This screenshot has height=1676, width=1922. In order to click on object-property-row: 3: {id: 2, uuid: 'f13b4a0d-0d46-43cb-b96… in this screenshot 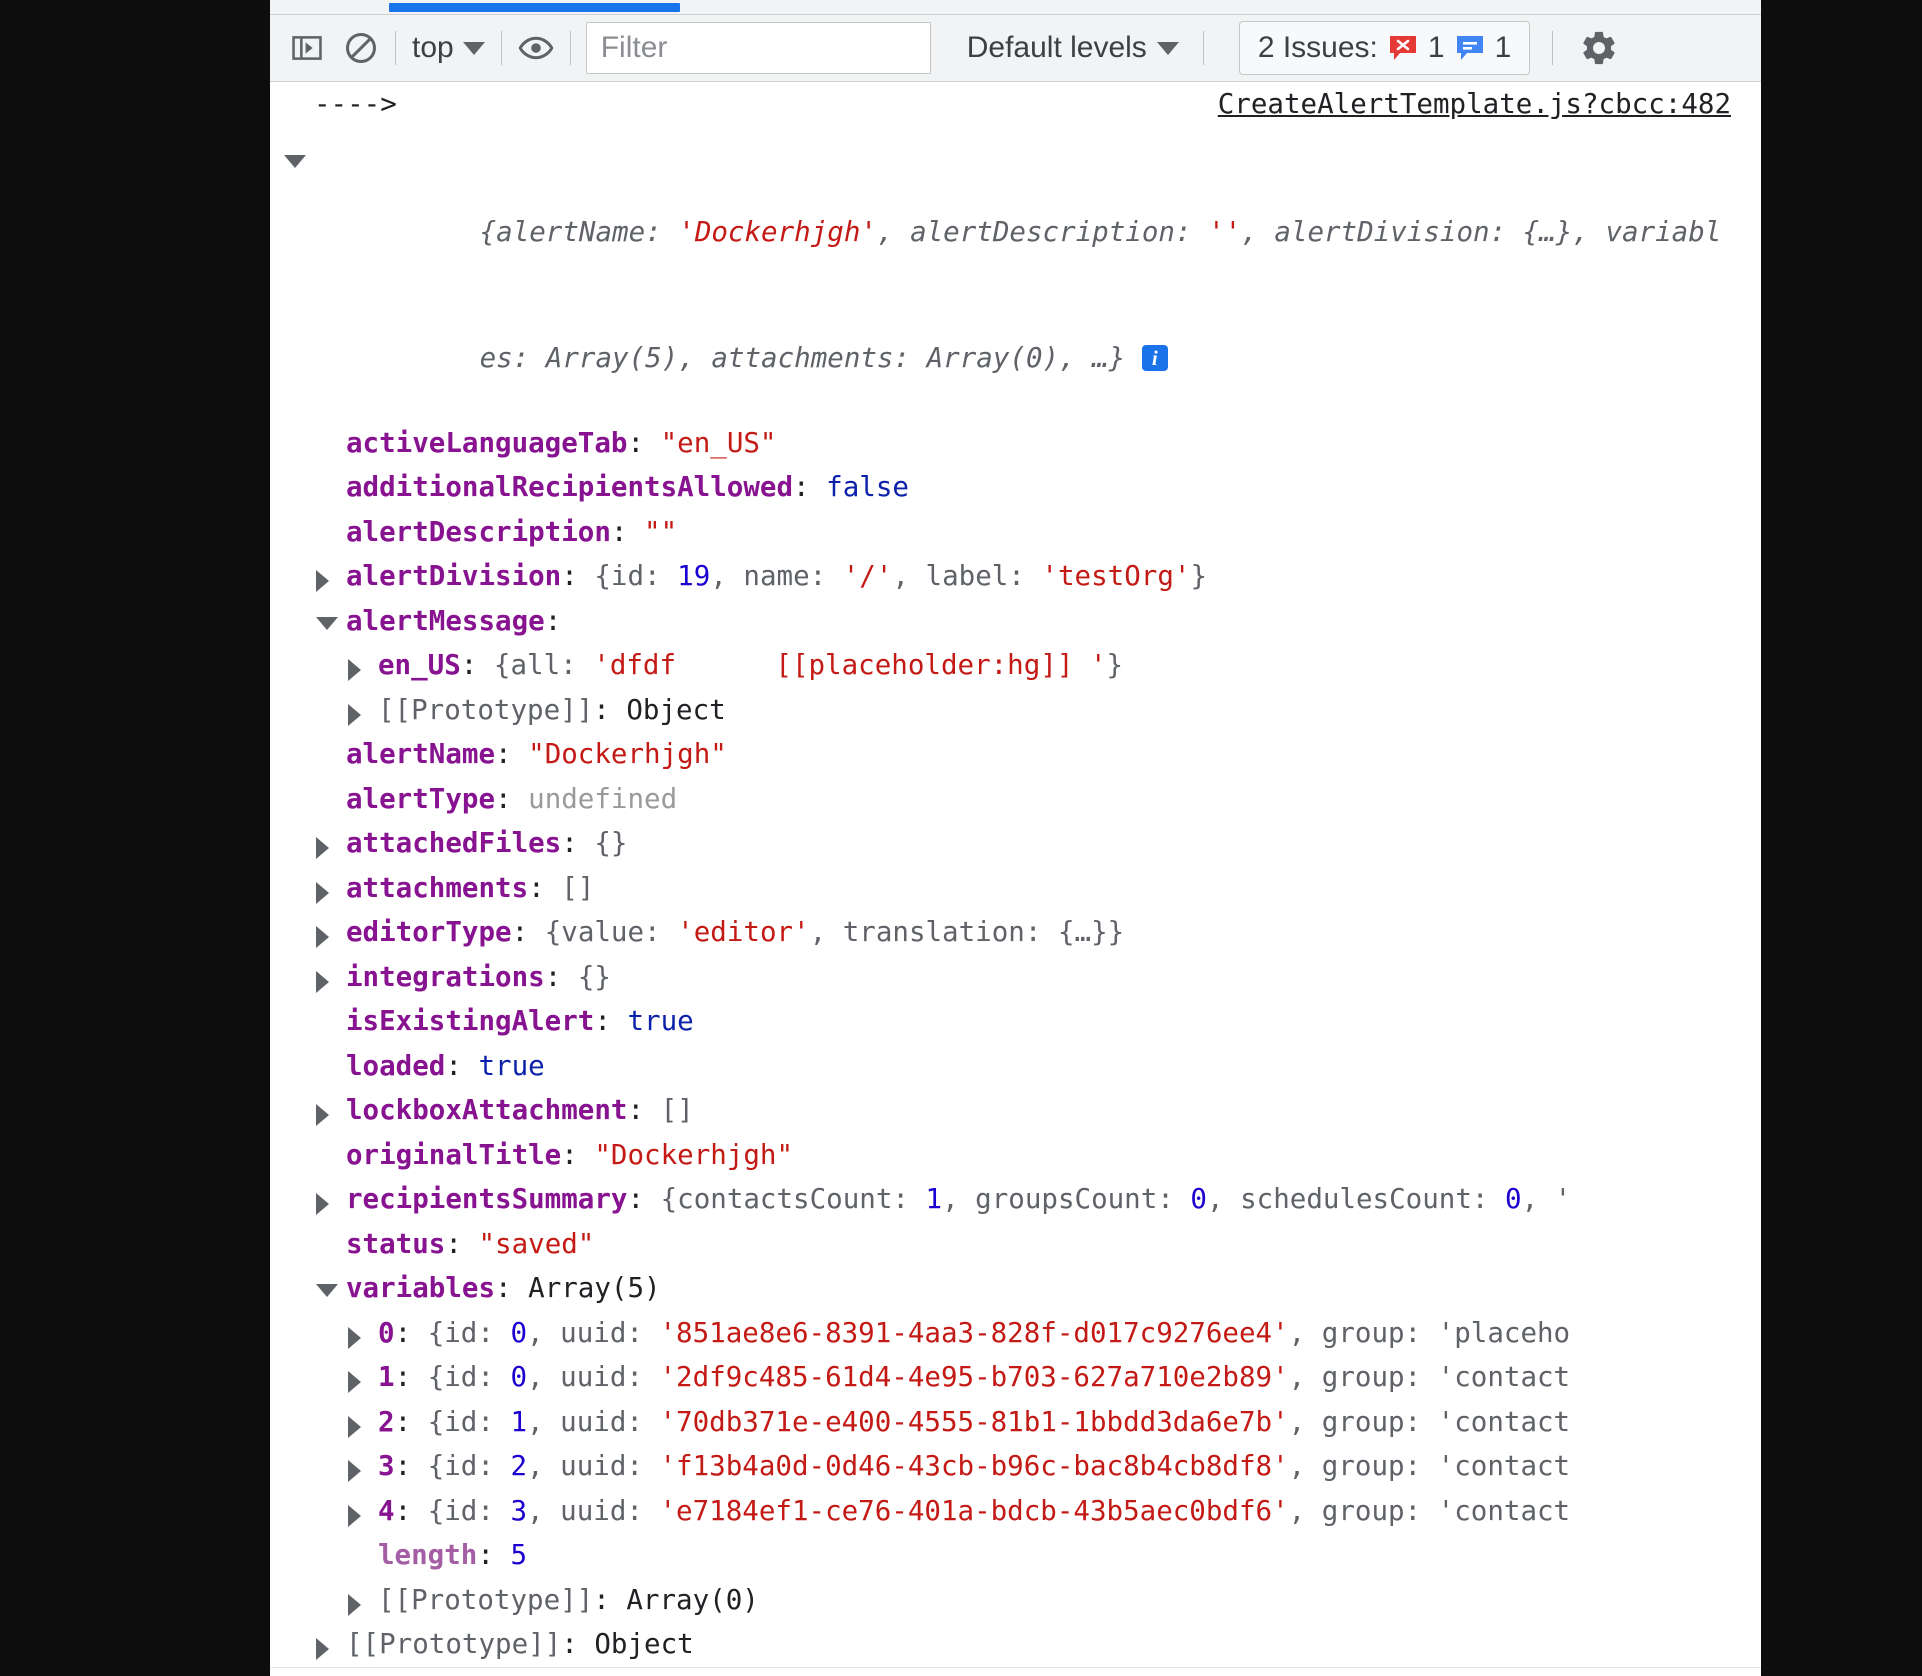, I will do `click(1015, 1466)`.